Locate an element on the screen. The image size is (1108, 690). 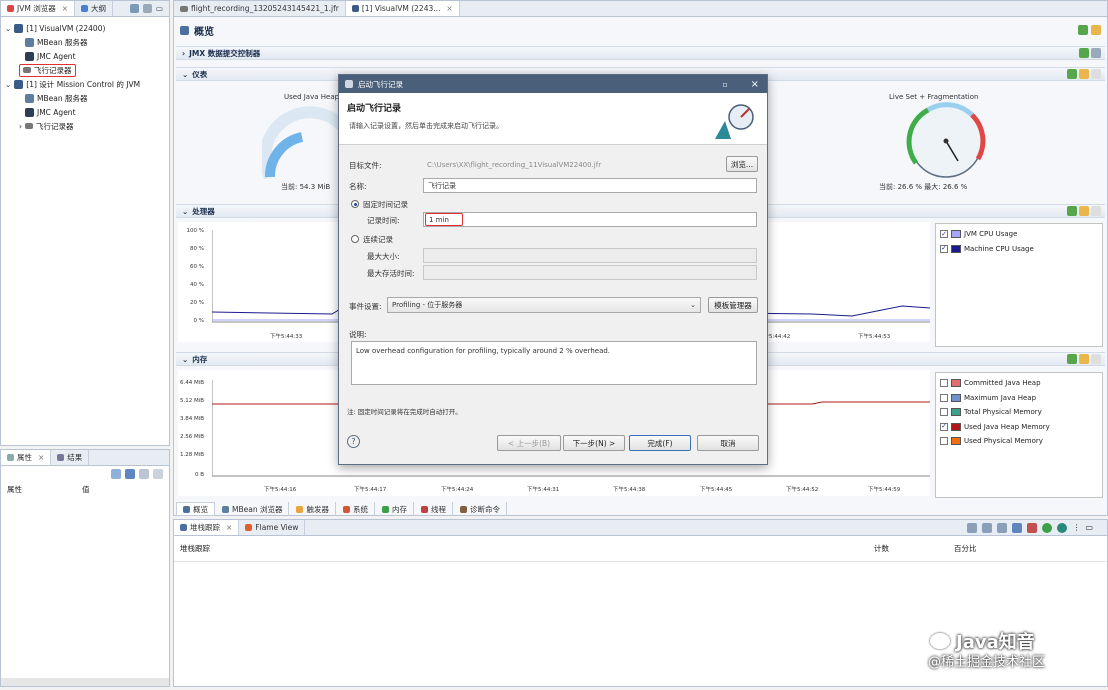
section-mbean: › JMX 数据提交控制器 is located at coordinates (640, 53).